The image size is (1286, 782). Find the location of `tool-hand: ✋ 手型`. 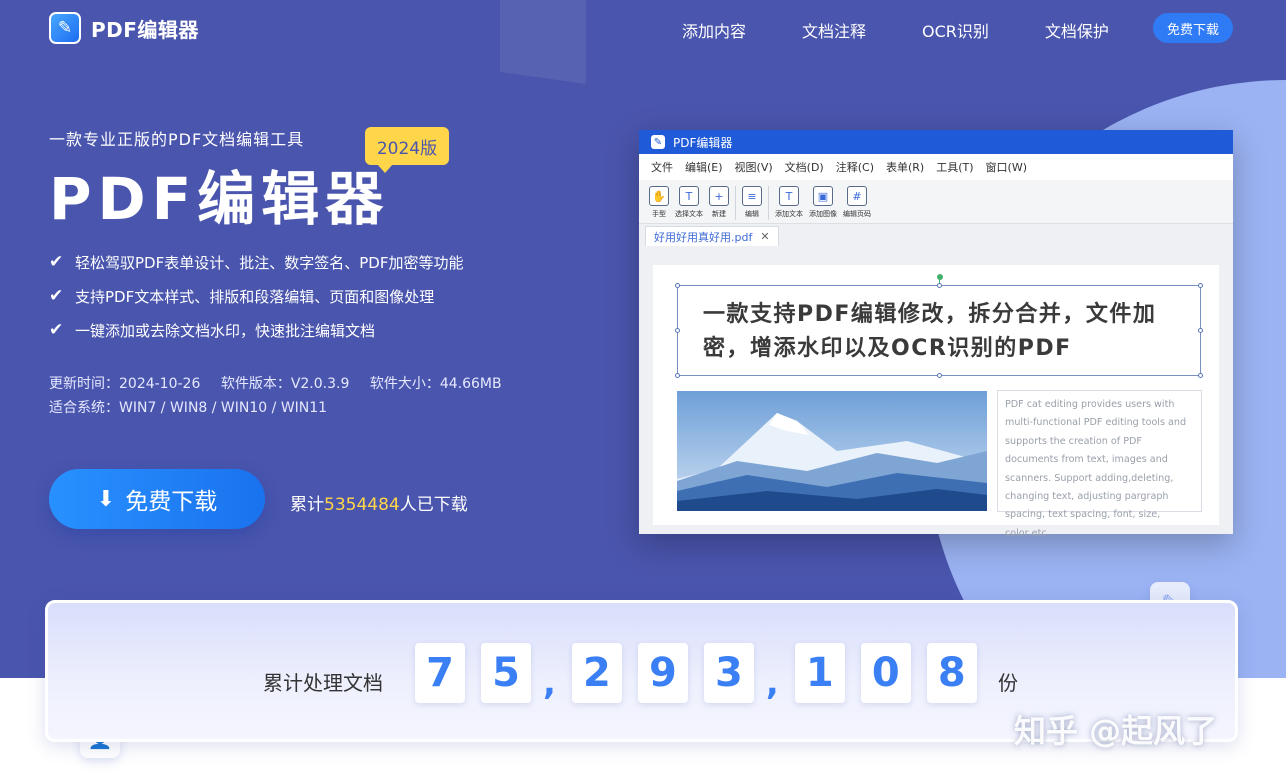

tool-hand: ✋ 手型 is located at coordinates (659, 202).